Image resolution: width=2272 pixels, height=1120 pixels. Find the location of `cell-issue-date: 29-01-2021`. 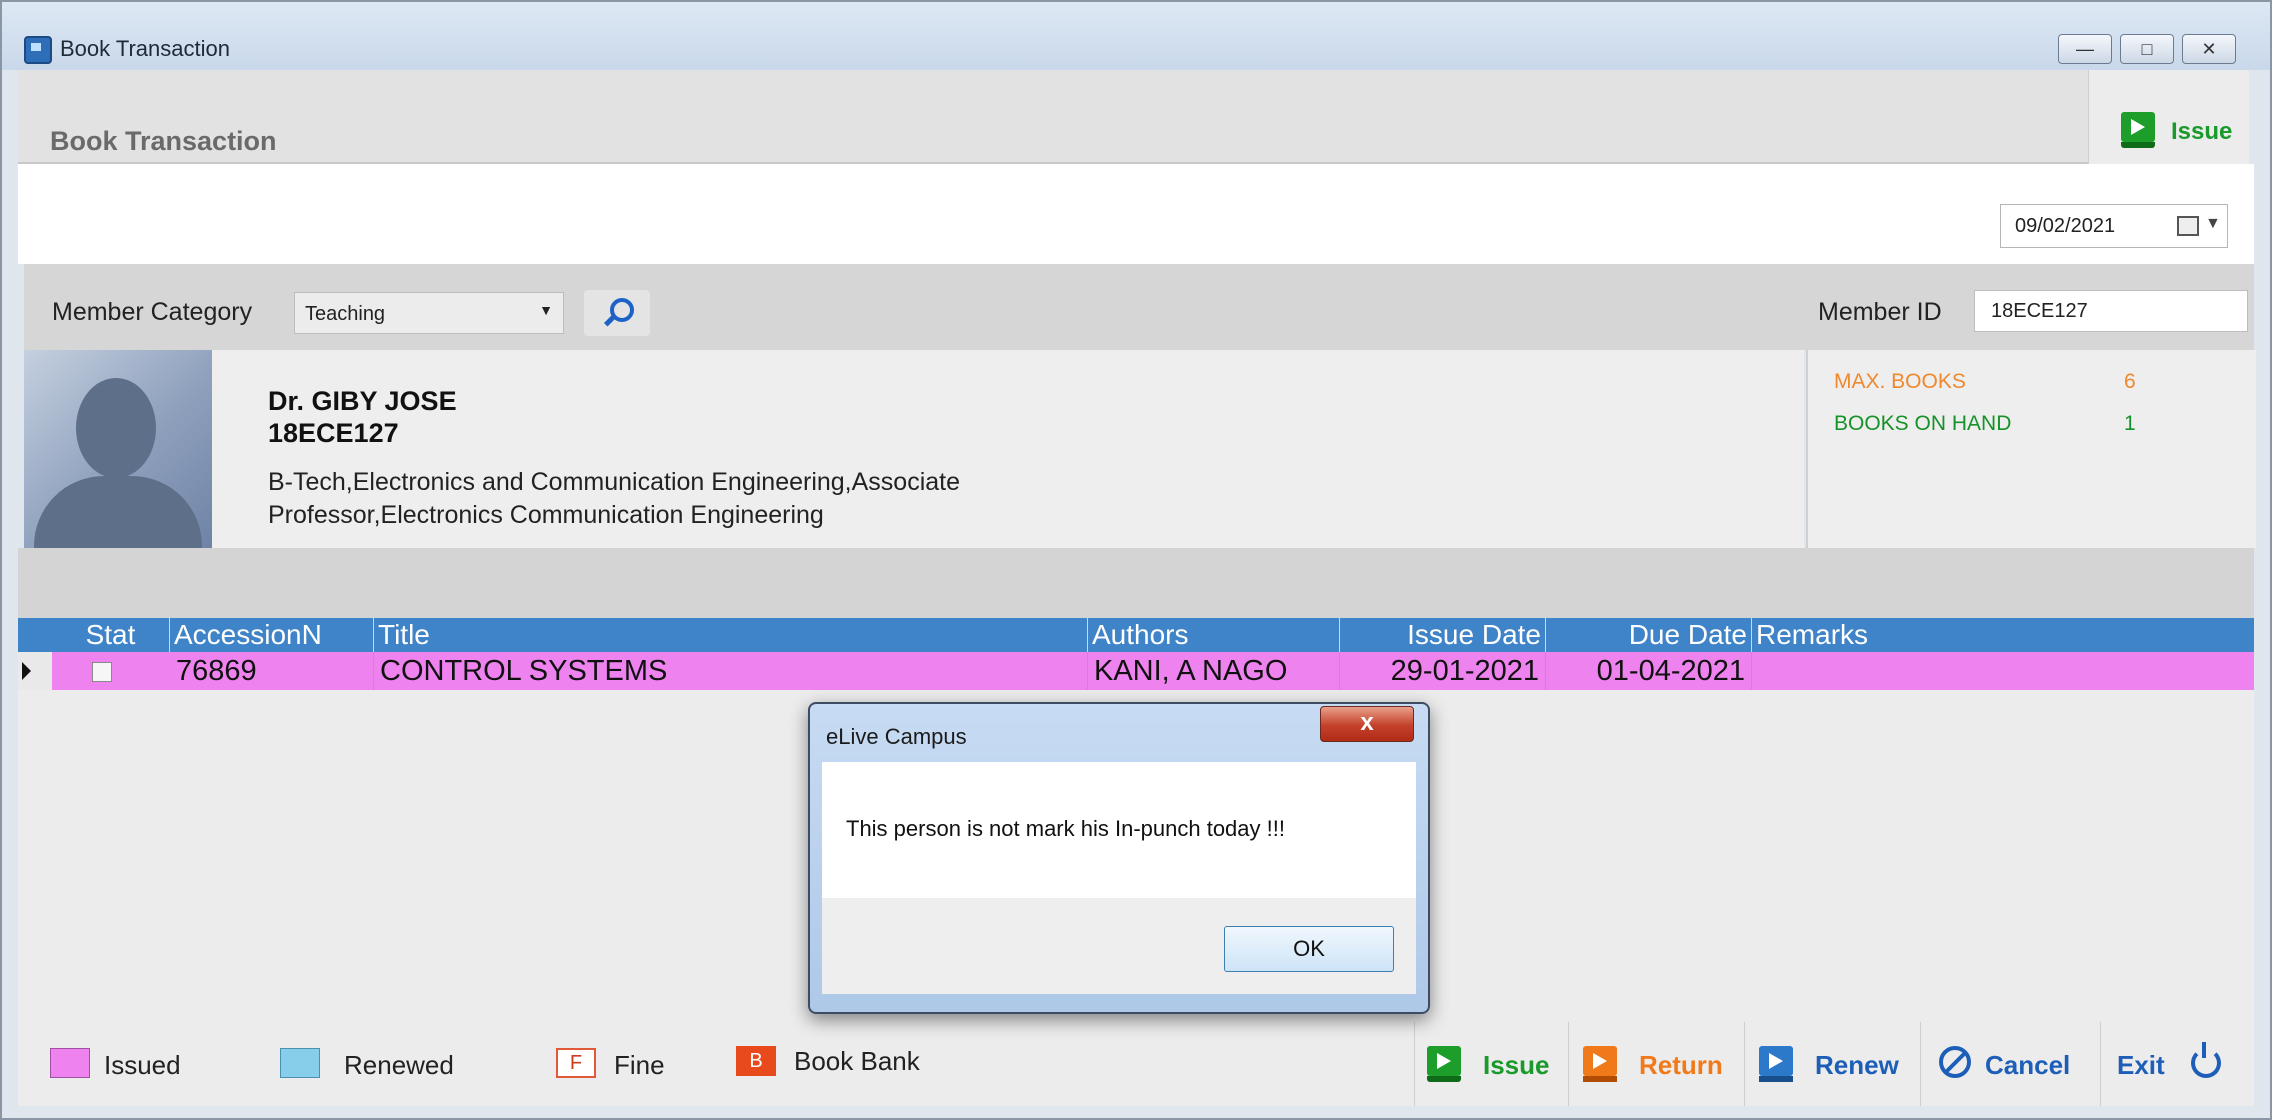

cell-issue-date: 29-01-2021 is located at coordinates (1443, 671).